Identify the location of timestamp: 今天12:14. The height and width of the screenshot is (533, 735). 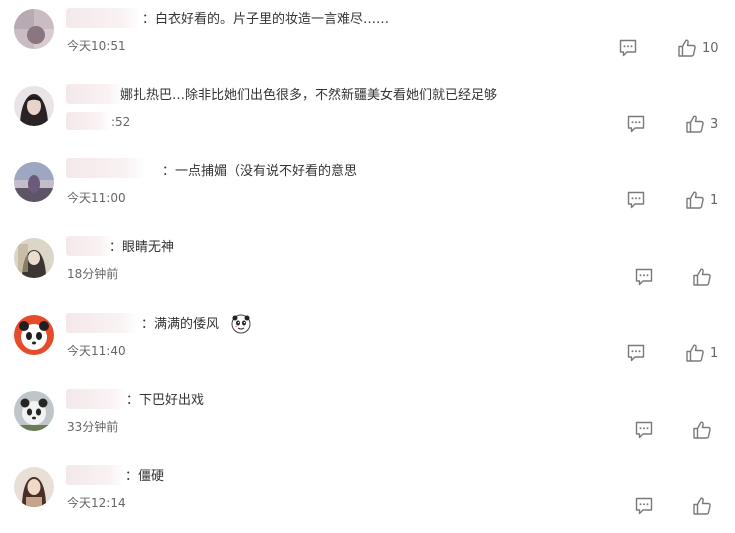
(96, 503).